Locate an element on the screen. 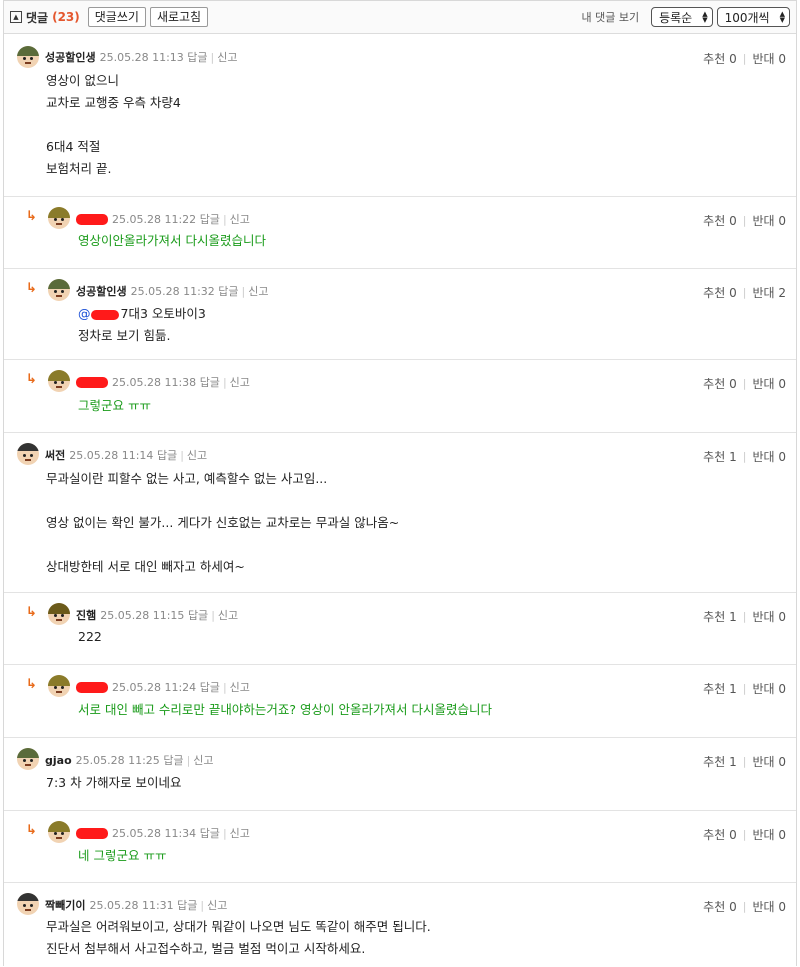  comment-body: @7대3 오토바이3 정차로 보기 힘듦. is located at coordinates (142, 324).